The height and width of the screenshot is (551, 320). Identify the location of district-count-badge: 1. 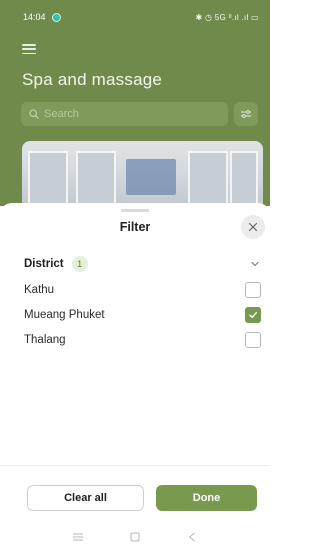
(79, 264).